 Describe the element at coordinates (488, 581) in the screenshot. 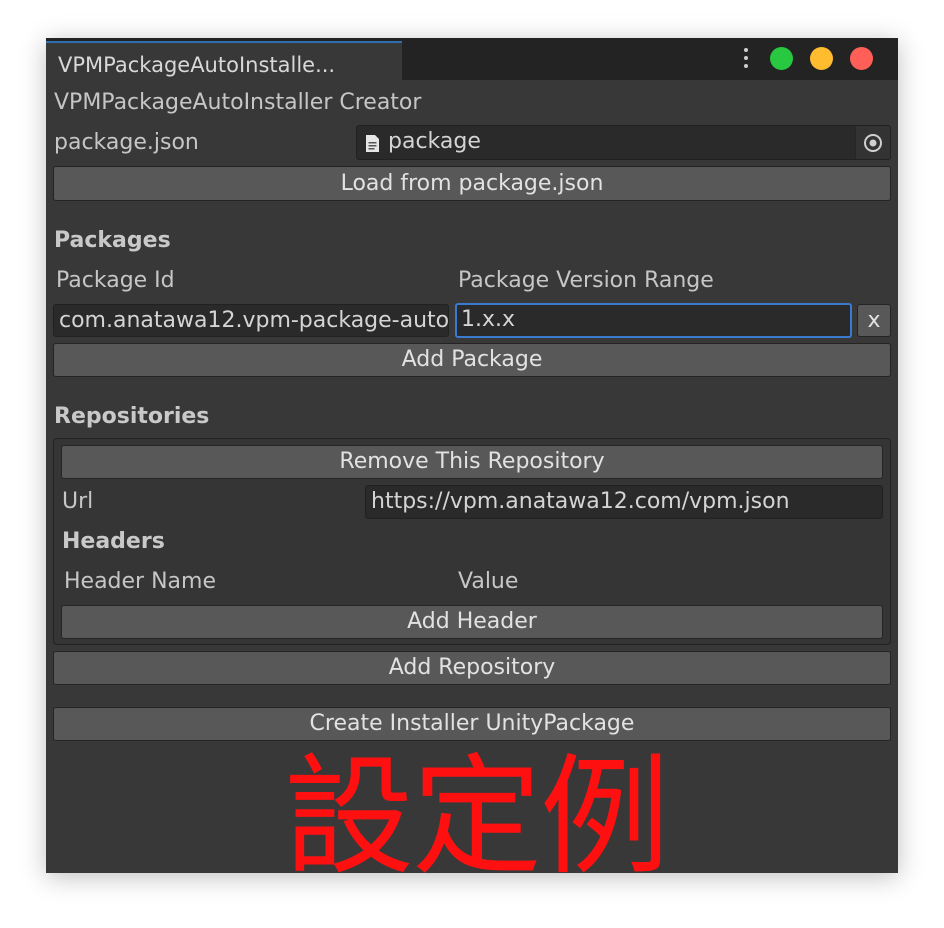

I see `header-value-column-header: Value` at that location.